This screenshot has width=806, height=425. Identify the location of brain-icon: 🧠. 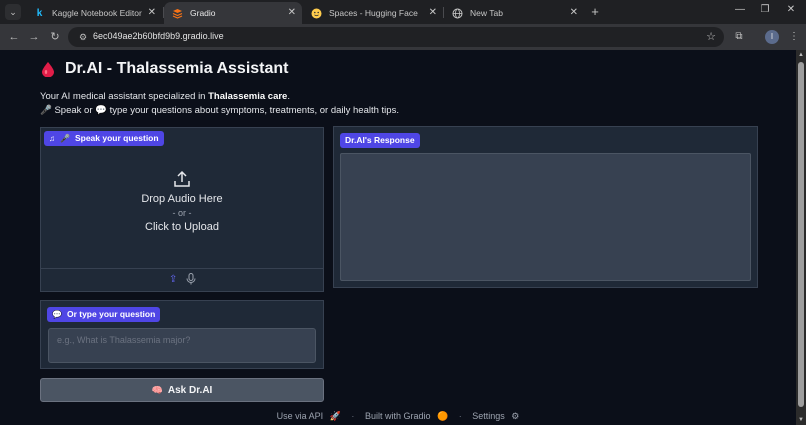
(157, 389).